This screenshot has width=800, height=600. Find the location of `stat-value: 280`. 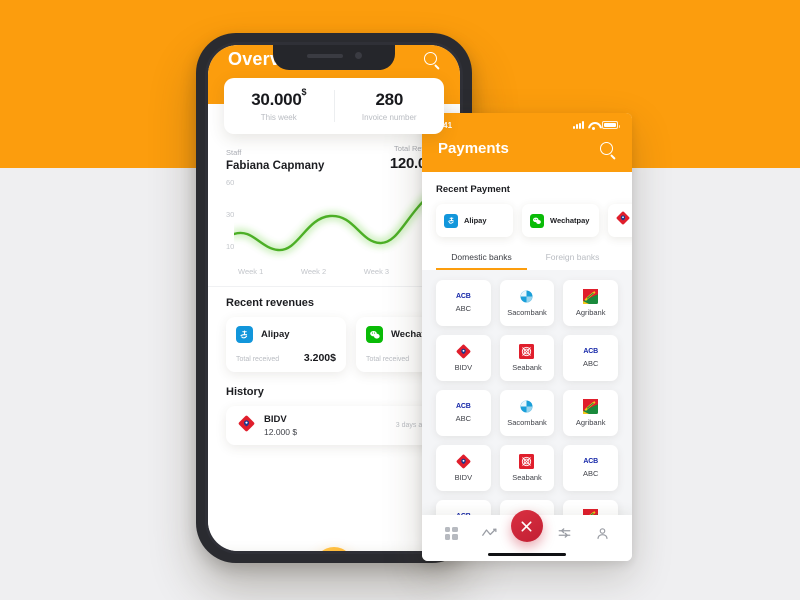

stat-value: 280 is located at coordinates (390, 100).